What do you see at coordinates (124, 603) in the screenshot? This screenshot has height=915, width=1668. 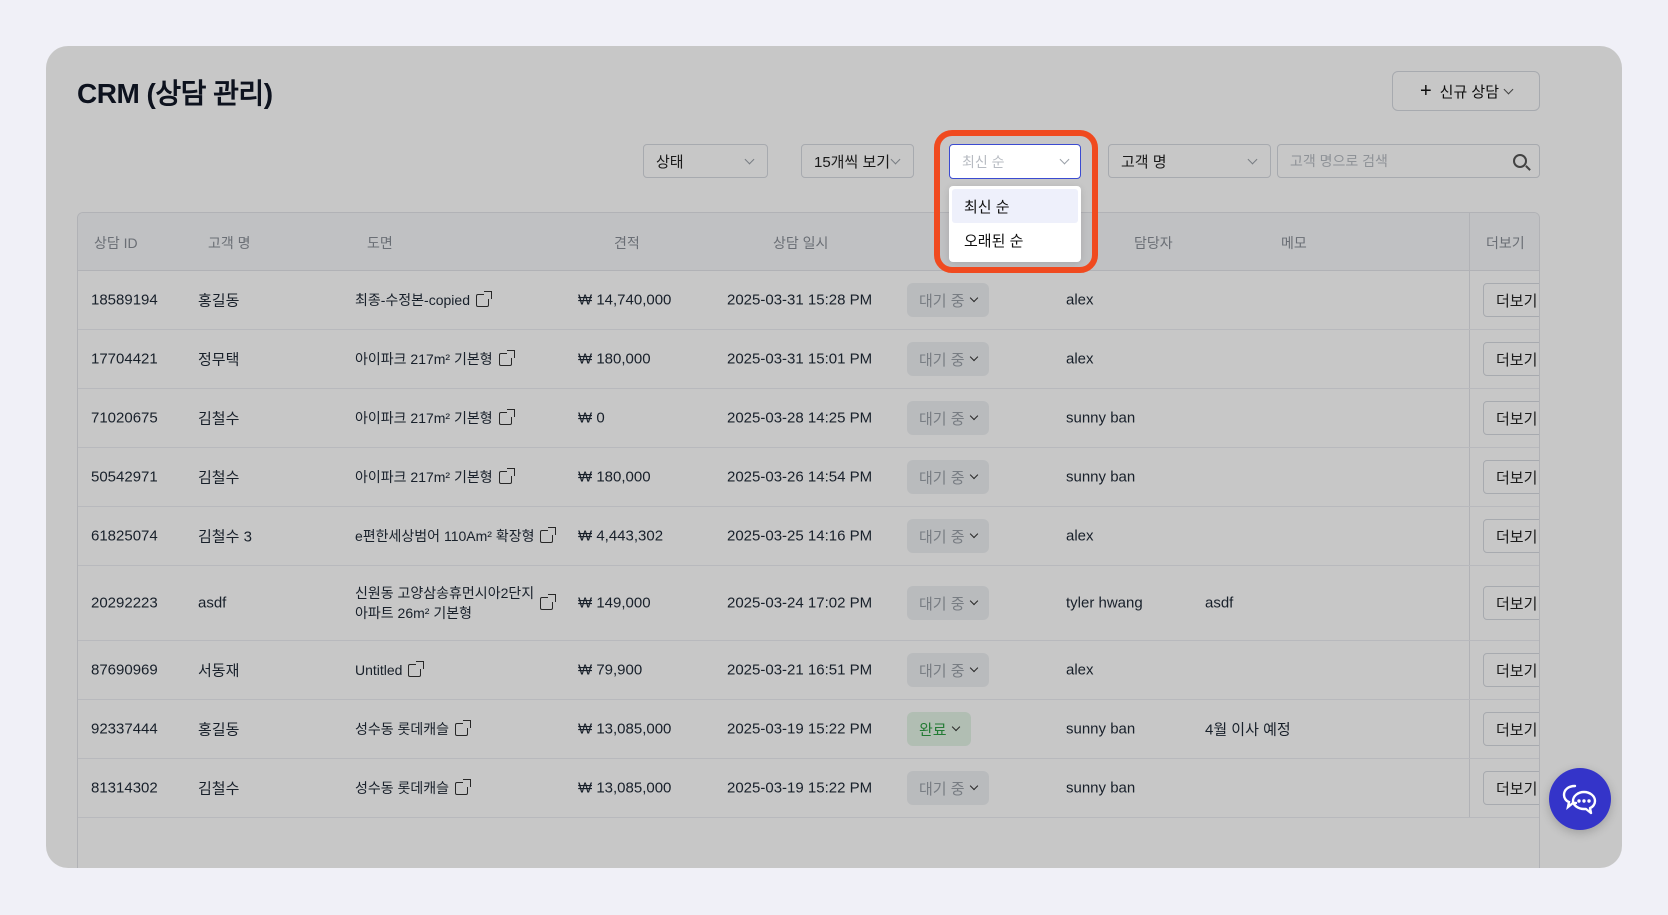 I see `consultation-id: 20292223` at bounding box center [124, 603].